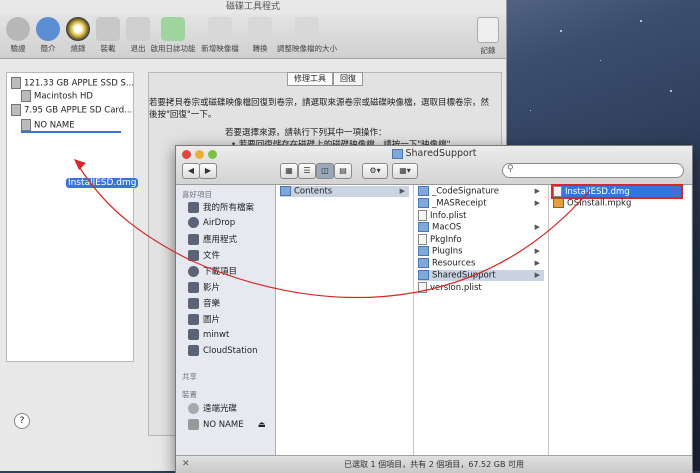 This screenshot has height=473, width=700. What do you see at coordinates (204, 287) in the screenshot?
I see `sidebar-item-movies: 影片` at bounding box center [204, 287].